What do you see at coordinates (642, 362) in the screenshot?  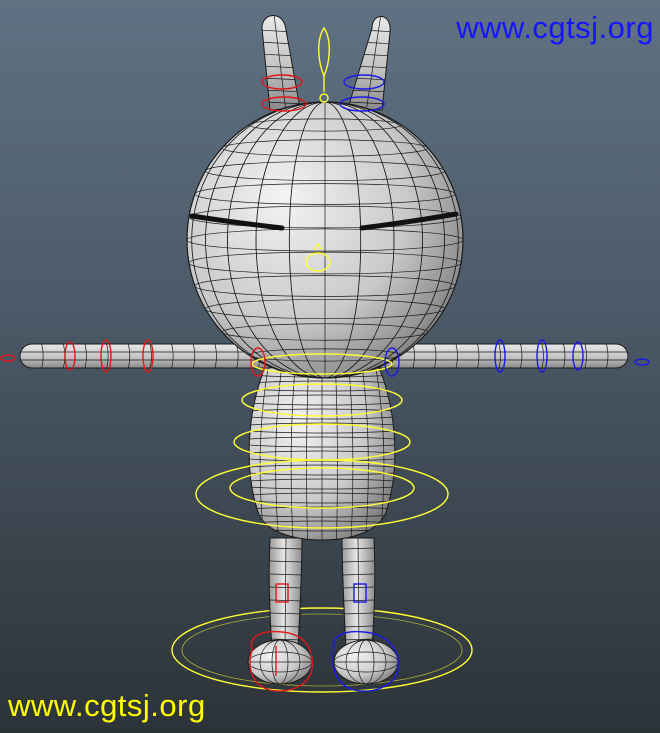 I see `right-hand-control` at bounding box center [642, 362].